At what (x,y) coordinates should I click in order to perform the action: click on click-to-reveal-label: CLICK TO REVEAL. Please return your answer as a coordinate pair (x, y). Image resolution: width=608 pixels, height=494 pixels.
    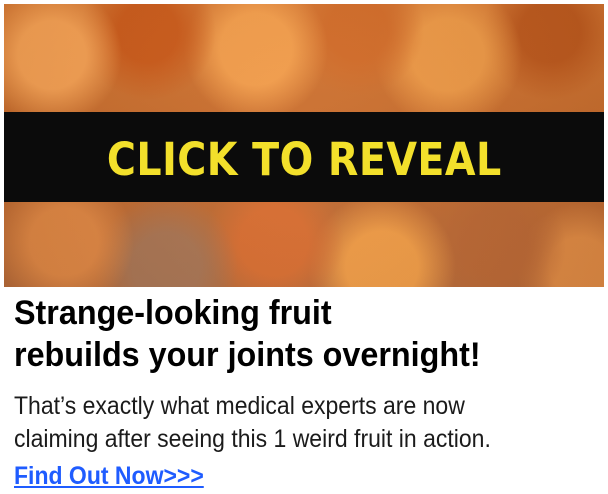
    Looking at the image, I should click on (304, 159).